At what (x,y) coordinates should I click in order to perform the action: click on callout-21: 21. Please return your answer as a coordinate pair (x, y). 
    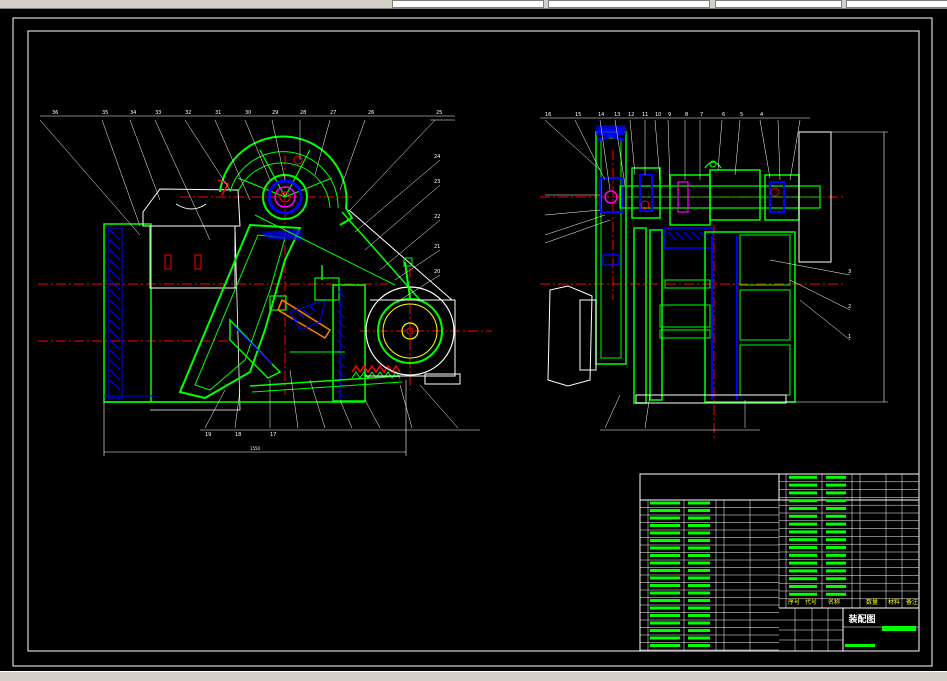
    Looking at the image, I should click on (437, 247).